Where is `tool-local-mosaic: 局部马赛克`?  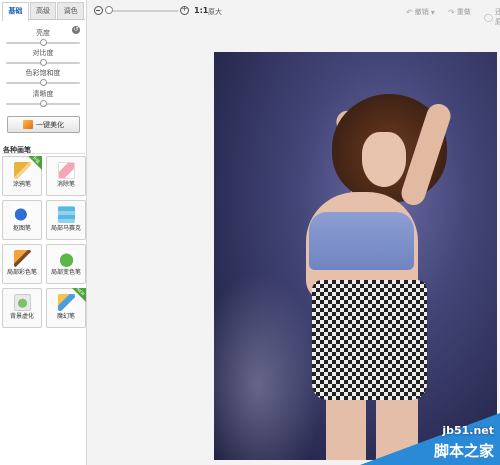 tool-local-mosaic: 局部马赛克 is located at coordinates (66, 220).